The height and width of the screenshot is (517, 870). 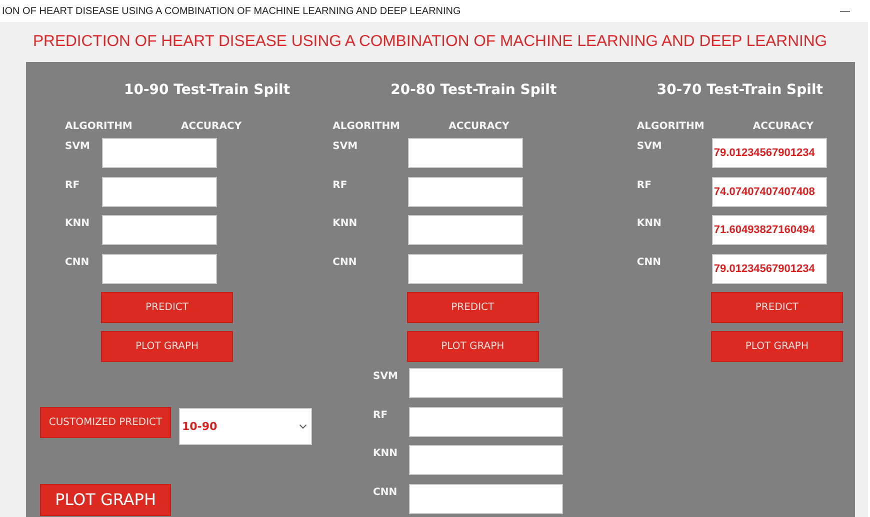 I want to click on chevron-down-icon, so click(x=303, y=426).